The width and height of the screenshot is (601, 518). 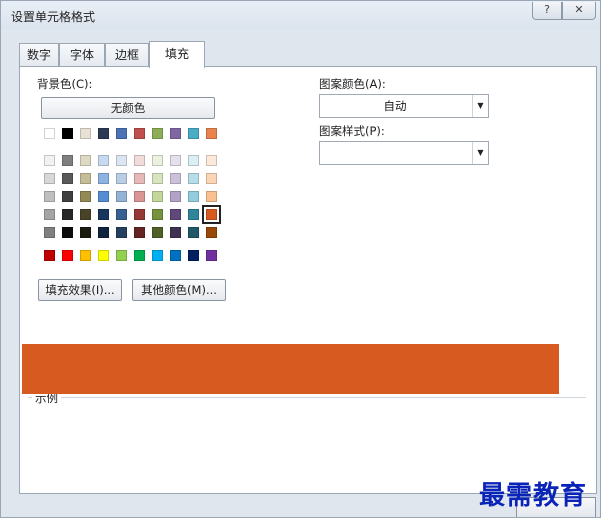 I want to click on background-color-label: 背景色(C):, so click(x=65, y=84).